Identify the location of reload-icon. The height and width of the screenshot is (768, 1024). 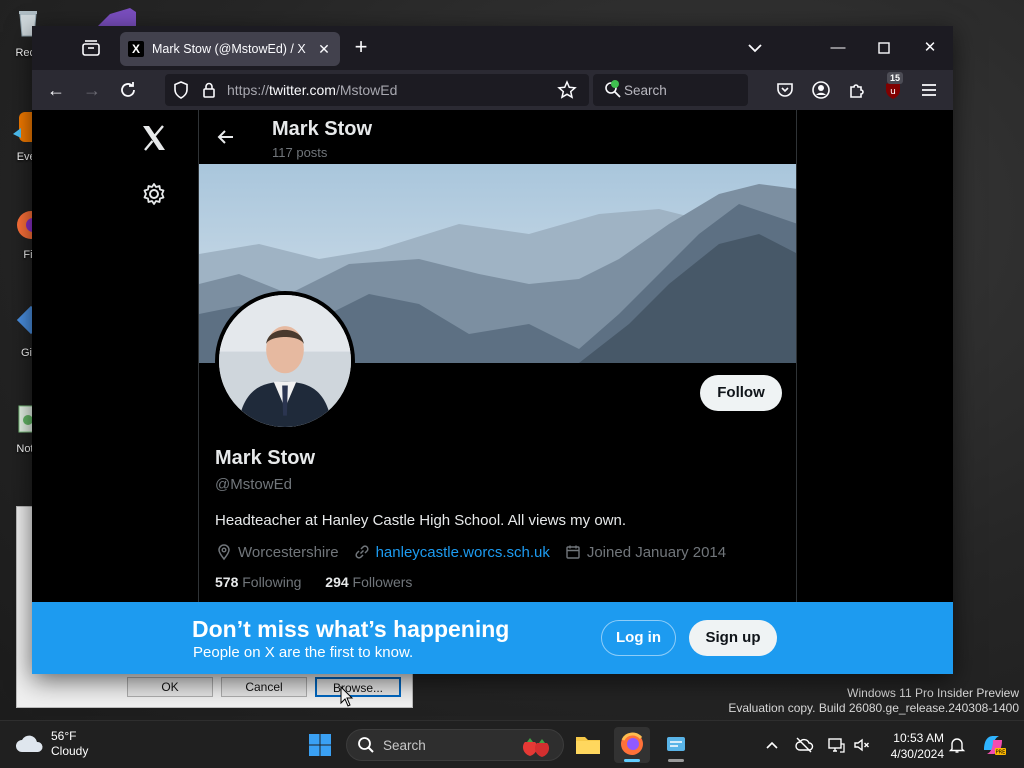
(128, 90).